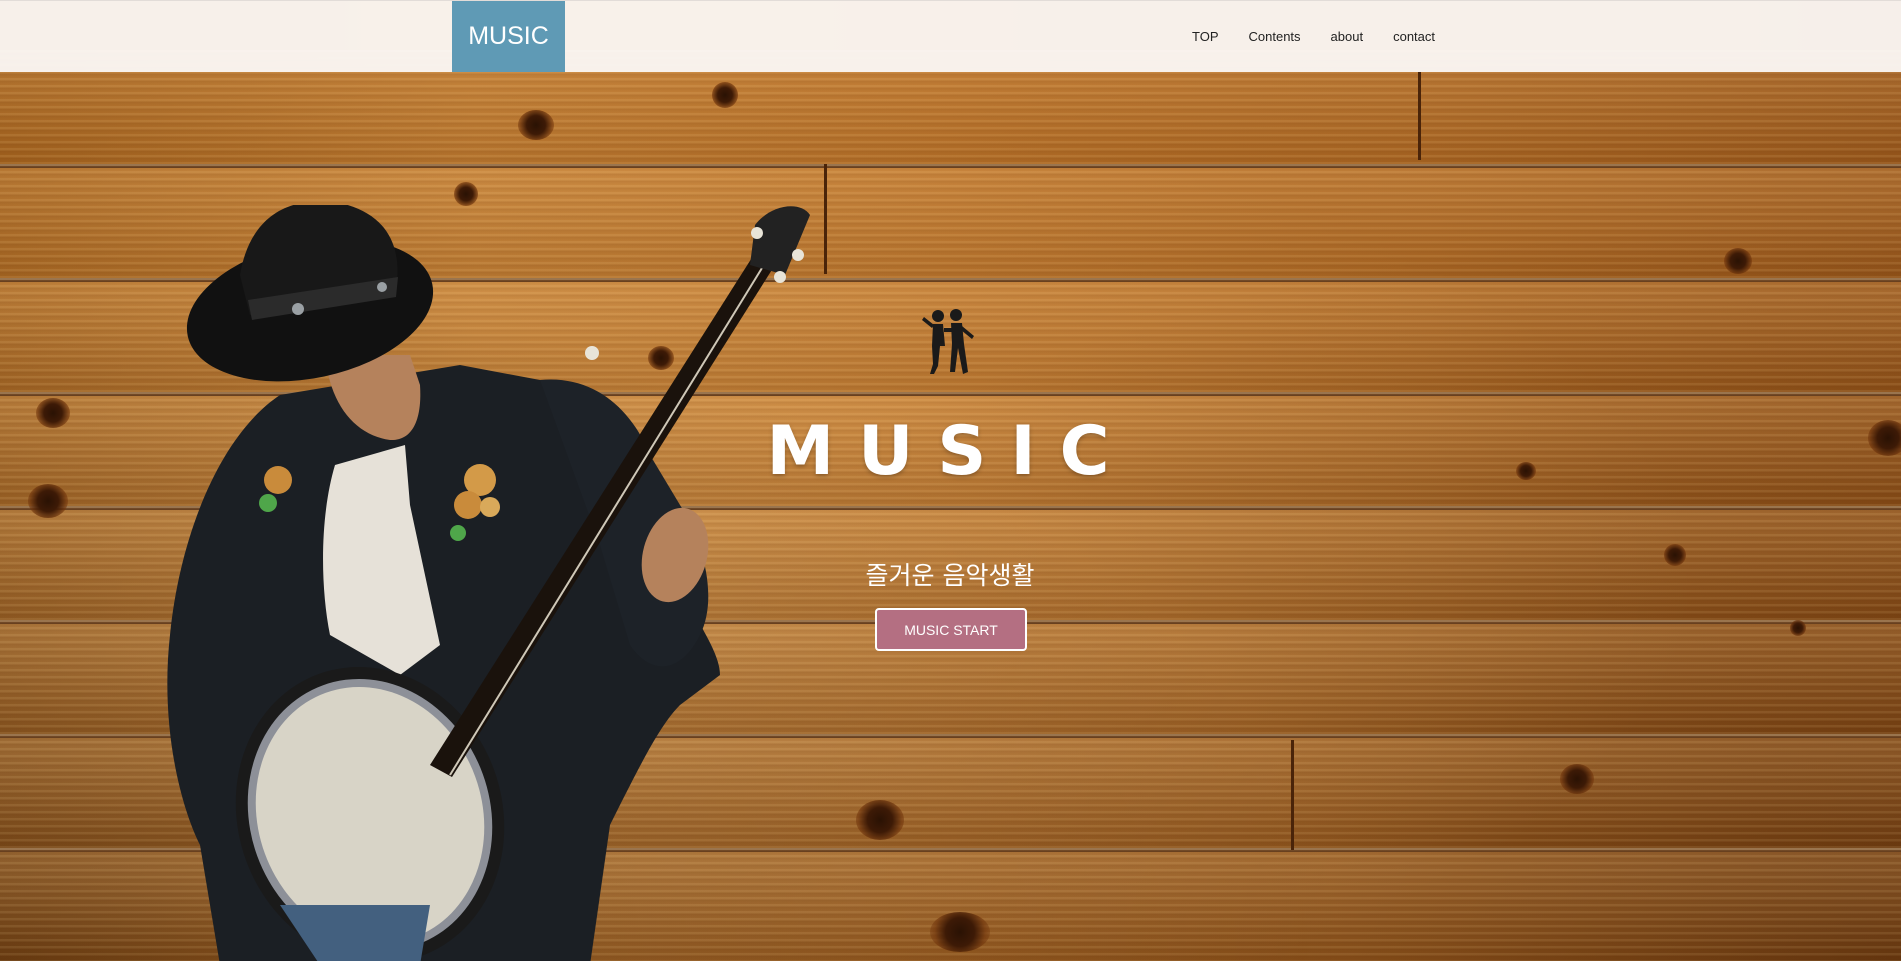  What do you see at coordinates (950, 451) in the screenshot?
I see `hero-title: MUSIC` at bounding box center [950, 451].